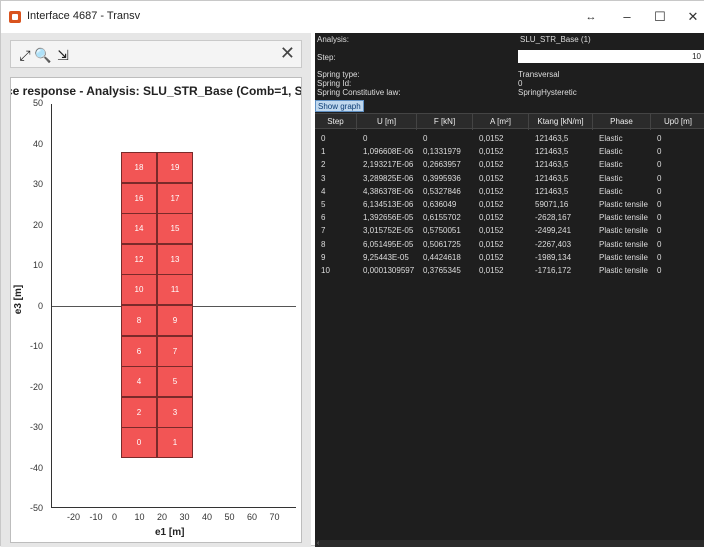 This screenshot has width=704, height=547. Describe the element at coordinates (553, 218) in the screenshot. I see `table-cell: -2628,167` at that location.